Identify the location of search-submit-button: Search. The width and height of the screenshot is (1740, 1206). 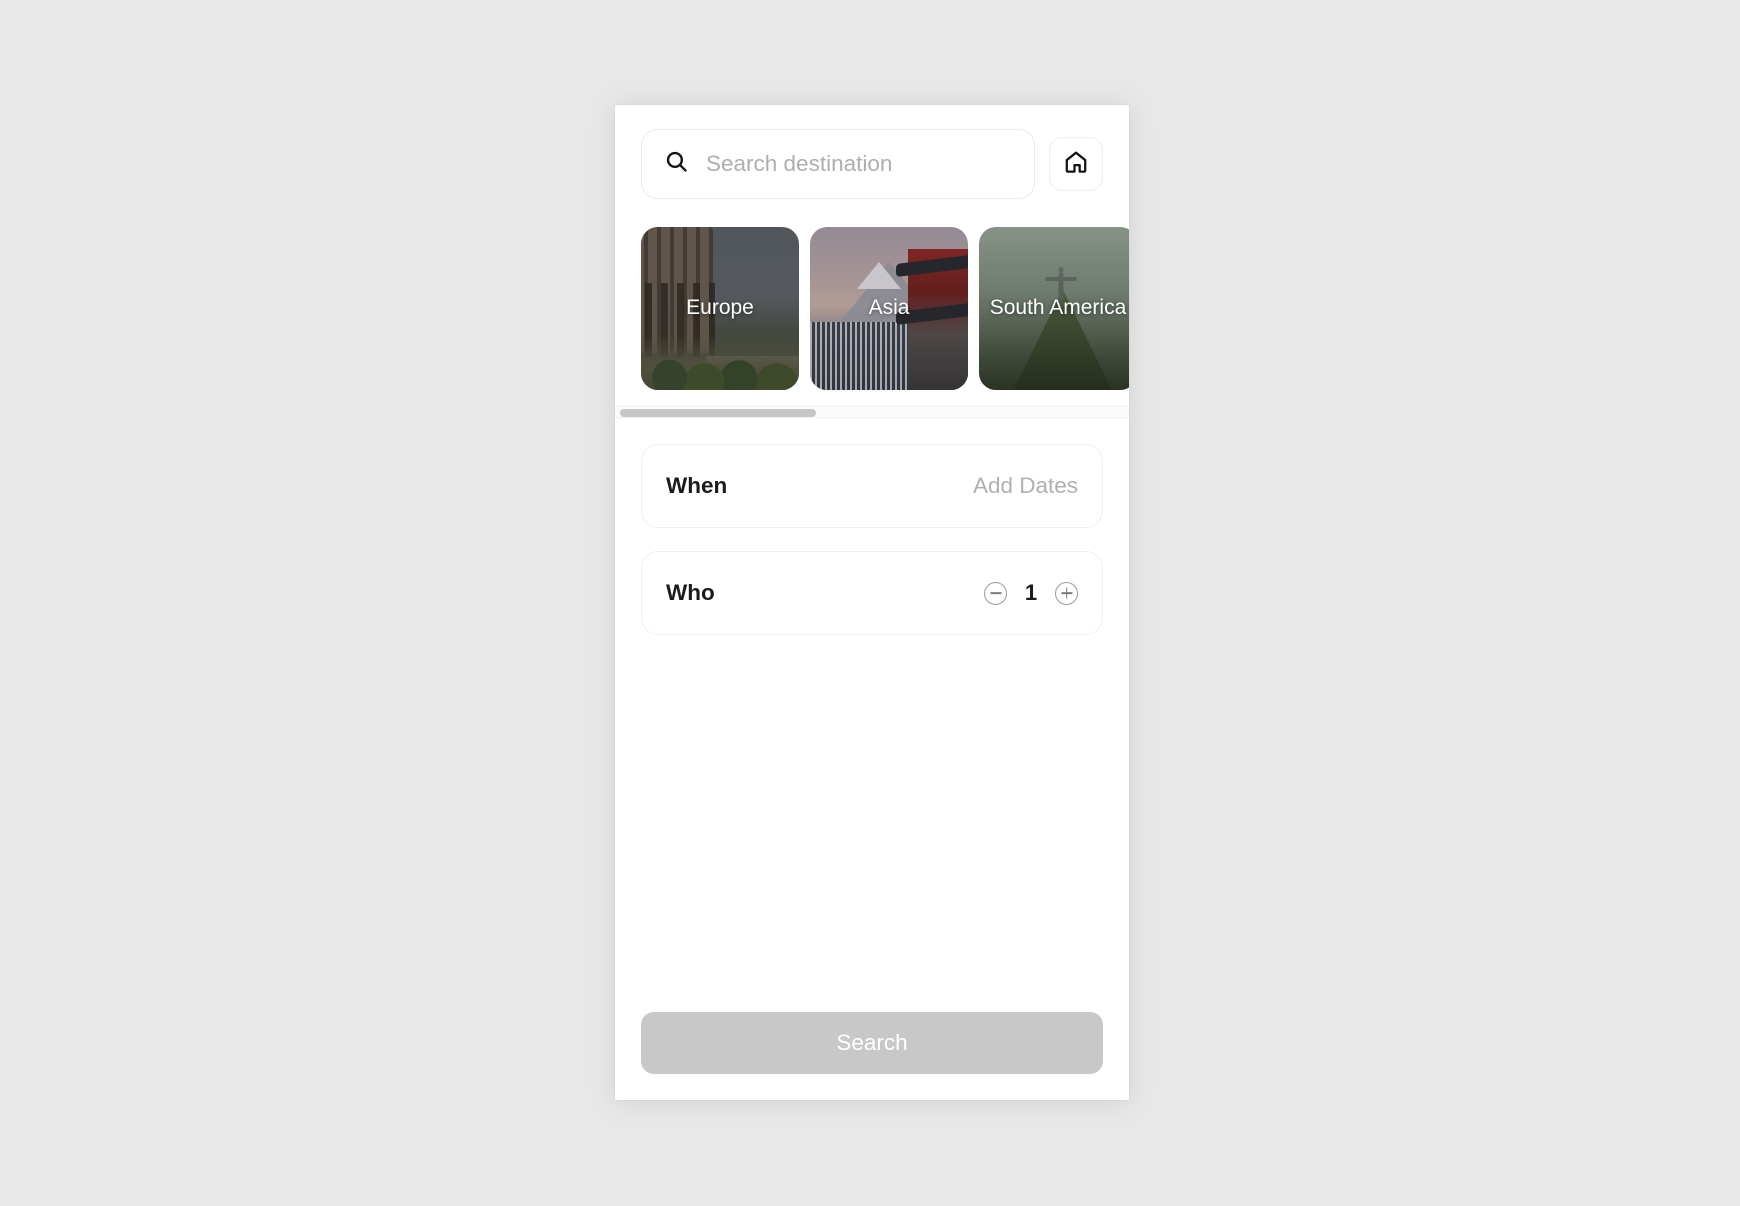
(872, 1043).